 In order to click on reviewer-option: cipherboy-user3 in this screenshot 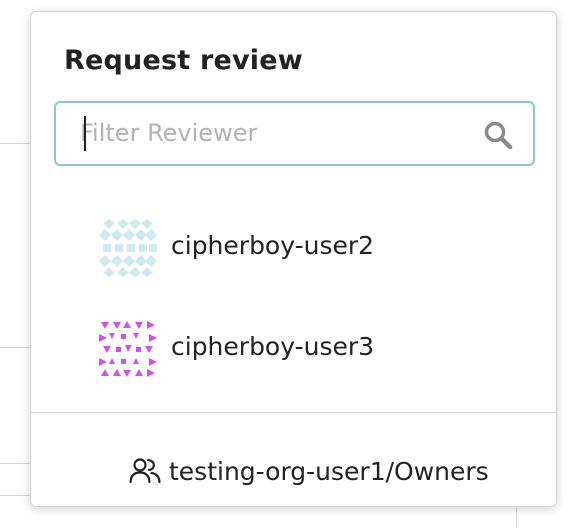, I will do `click(309, 350)`.